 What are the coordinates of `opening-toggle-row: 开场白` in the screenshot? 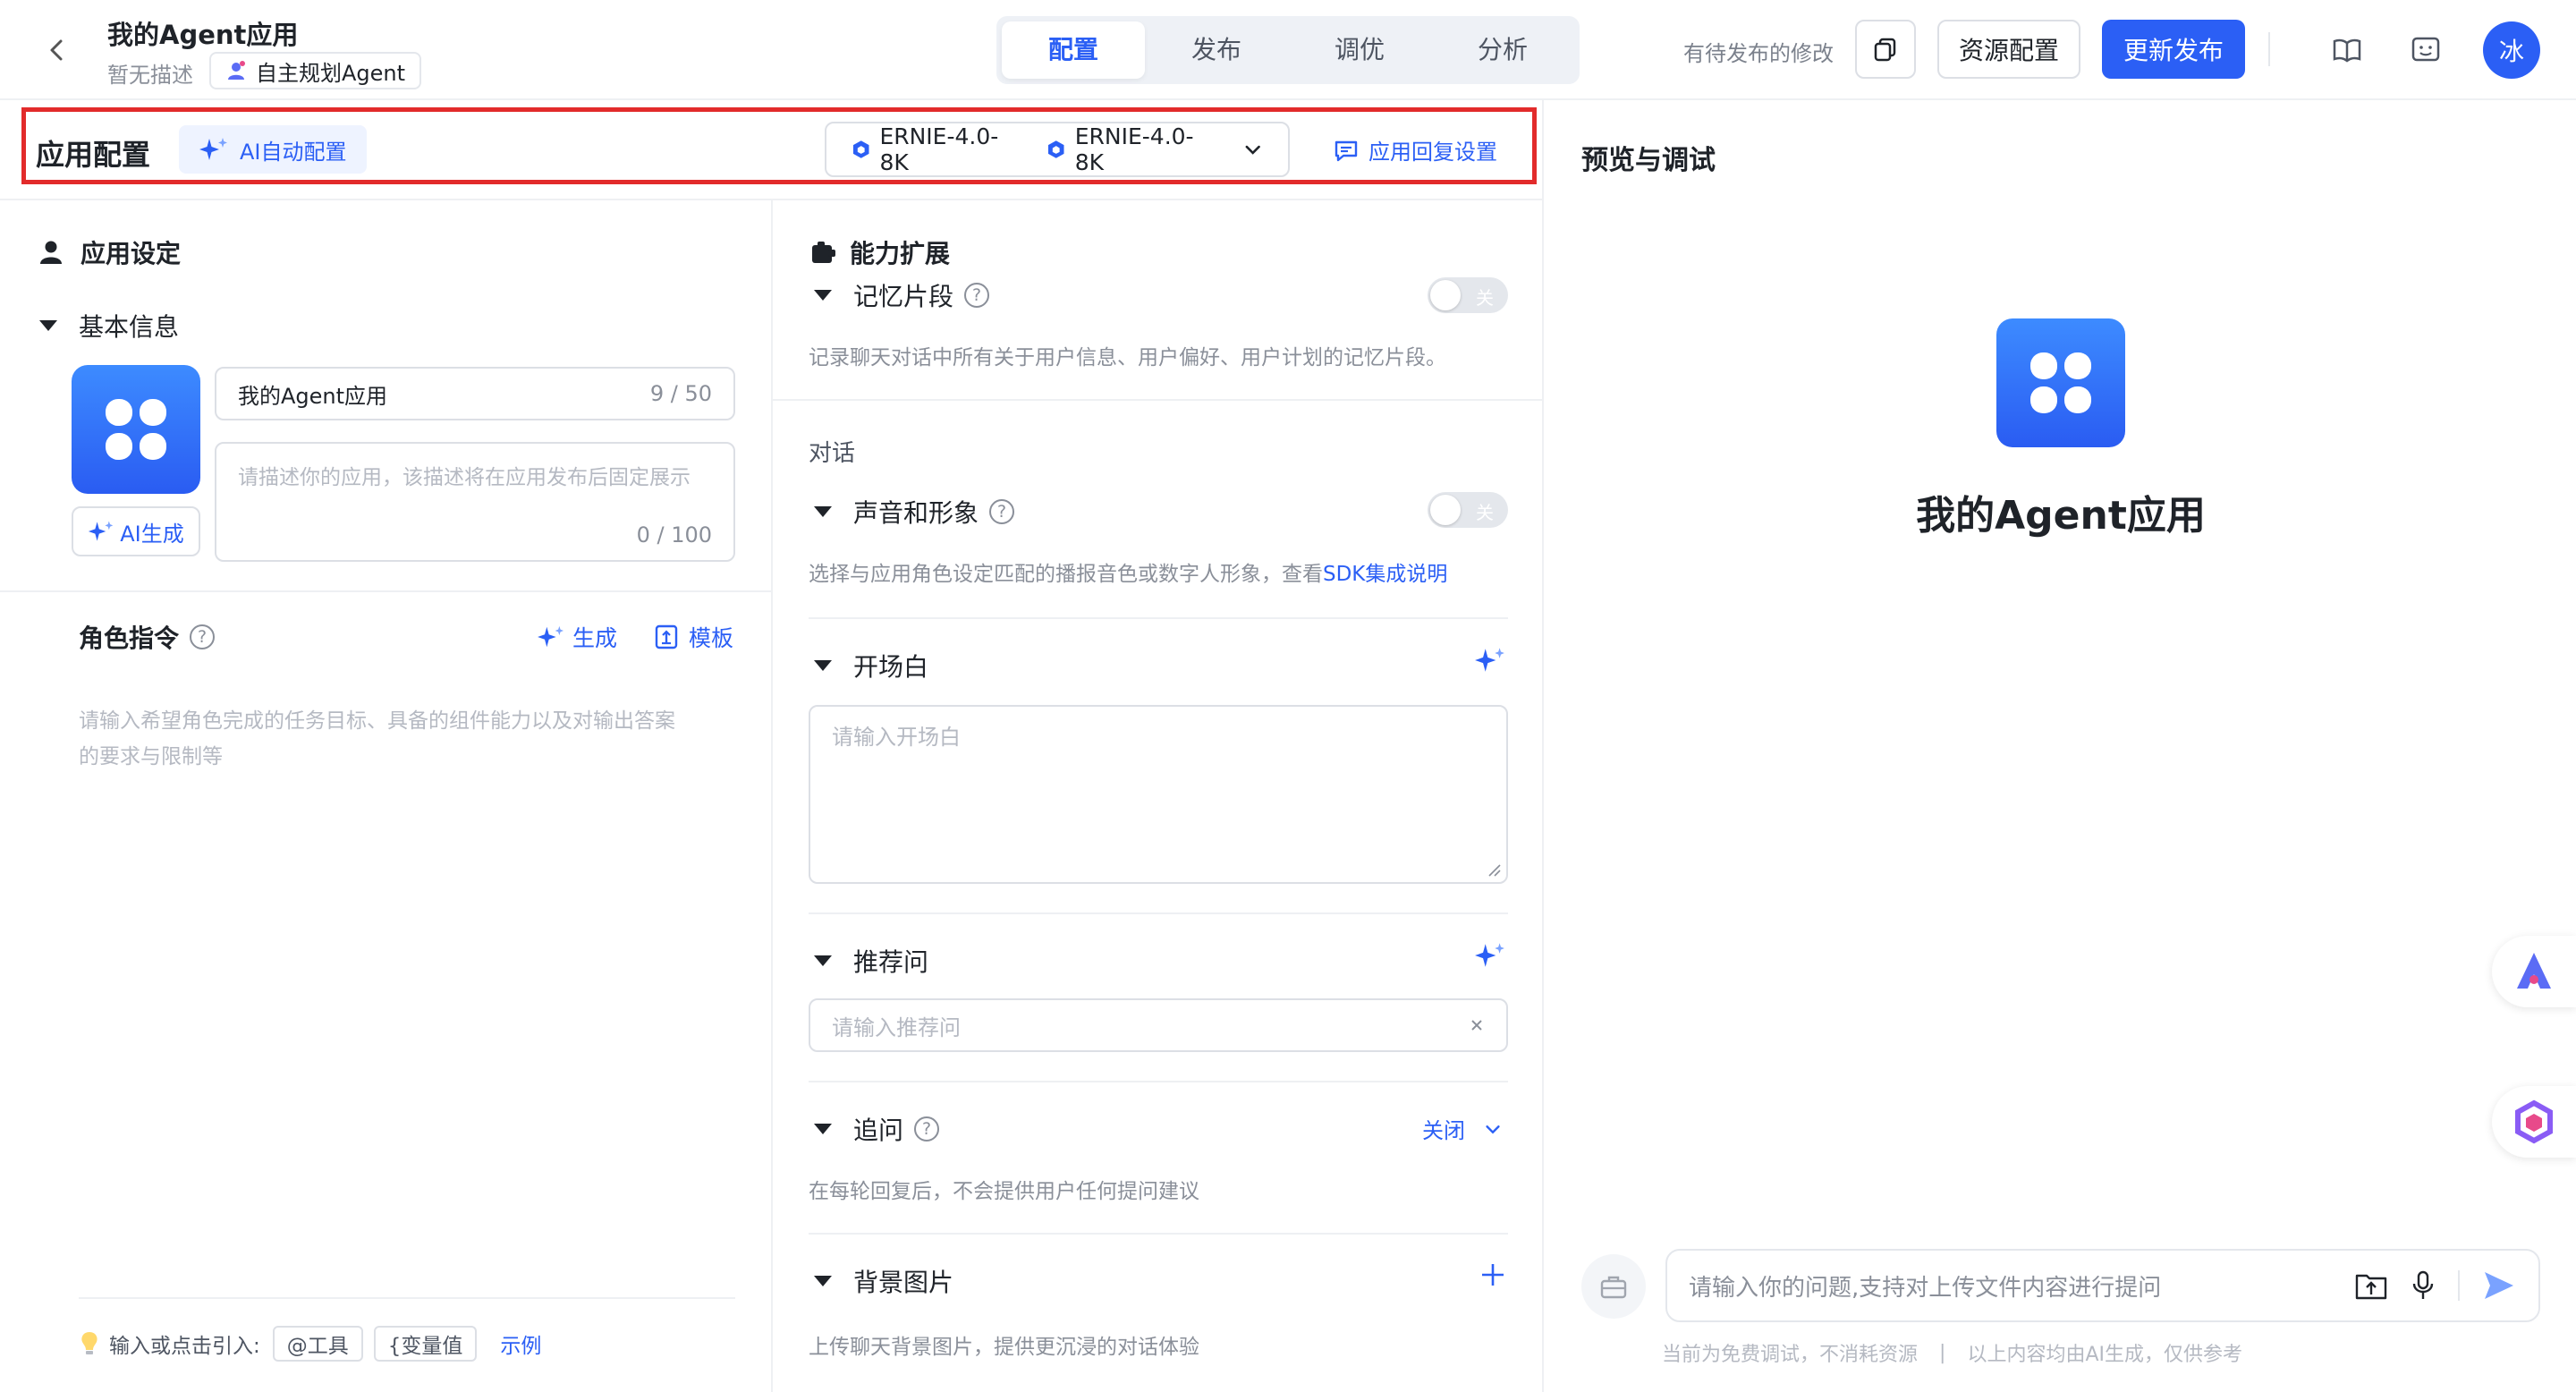 It's located at (871, 665).